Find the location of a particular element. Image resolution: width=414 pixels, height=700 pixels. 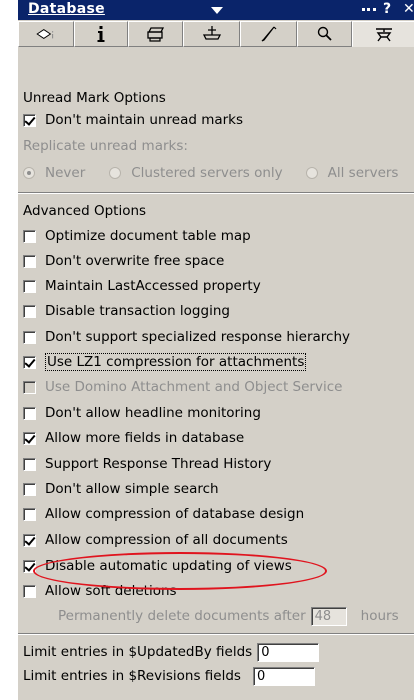

radio-all-servers-label: All servers is located at coordinates (363, 173).